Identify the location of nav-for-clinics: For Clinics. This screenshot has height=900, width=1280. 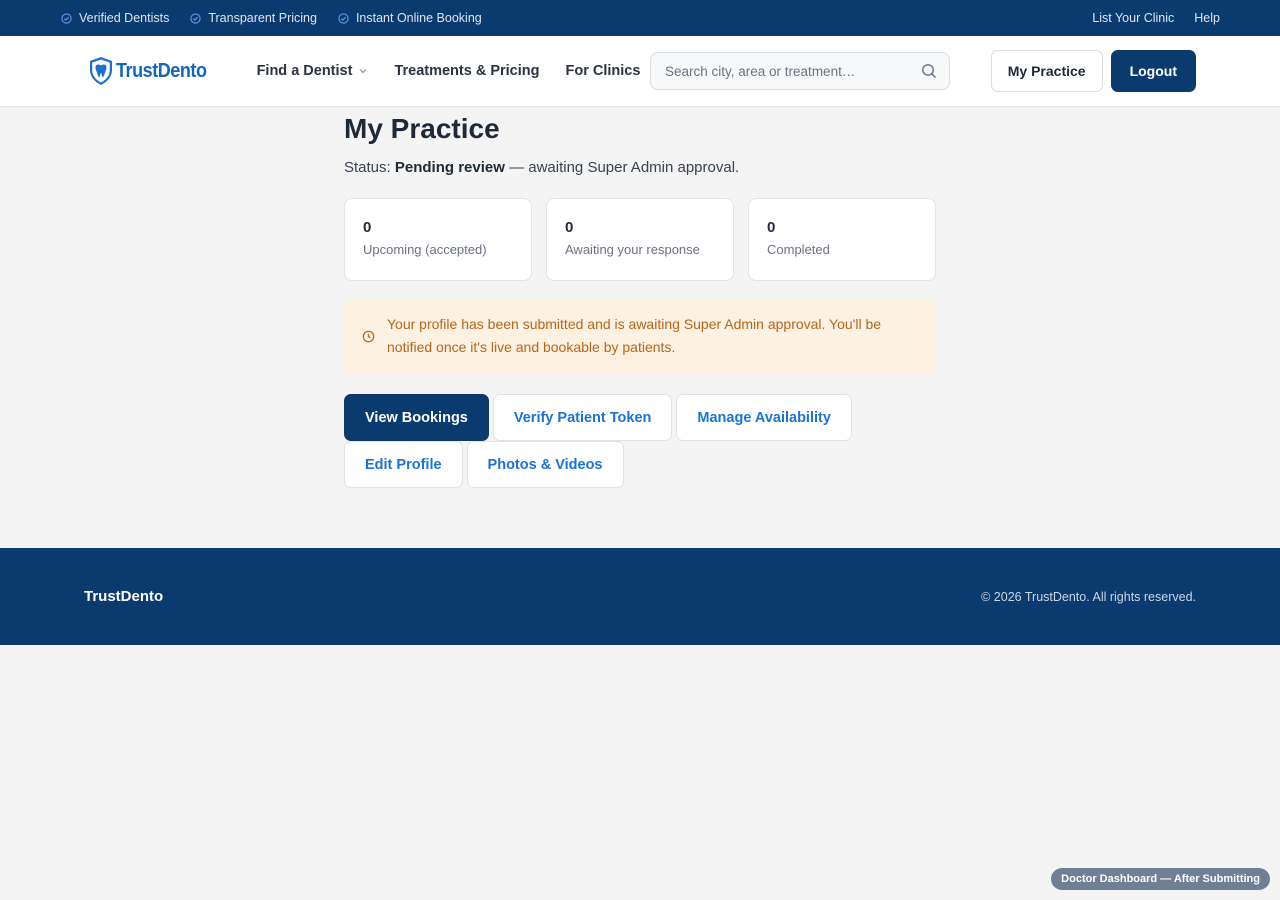
(602, 71).